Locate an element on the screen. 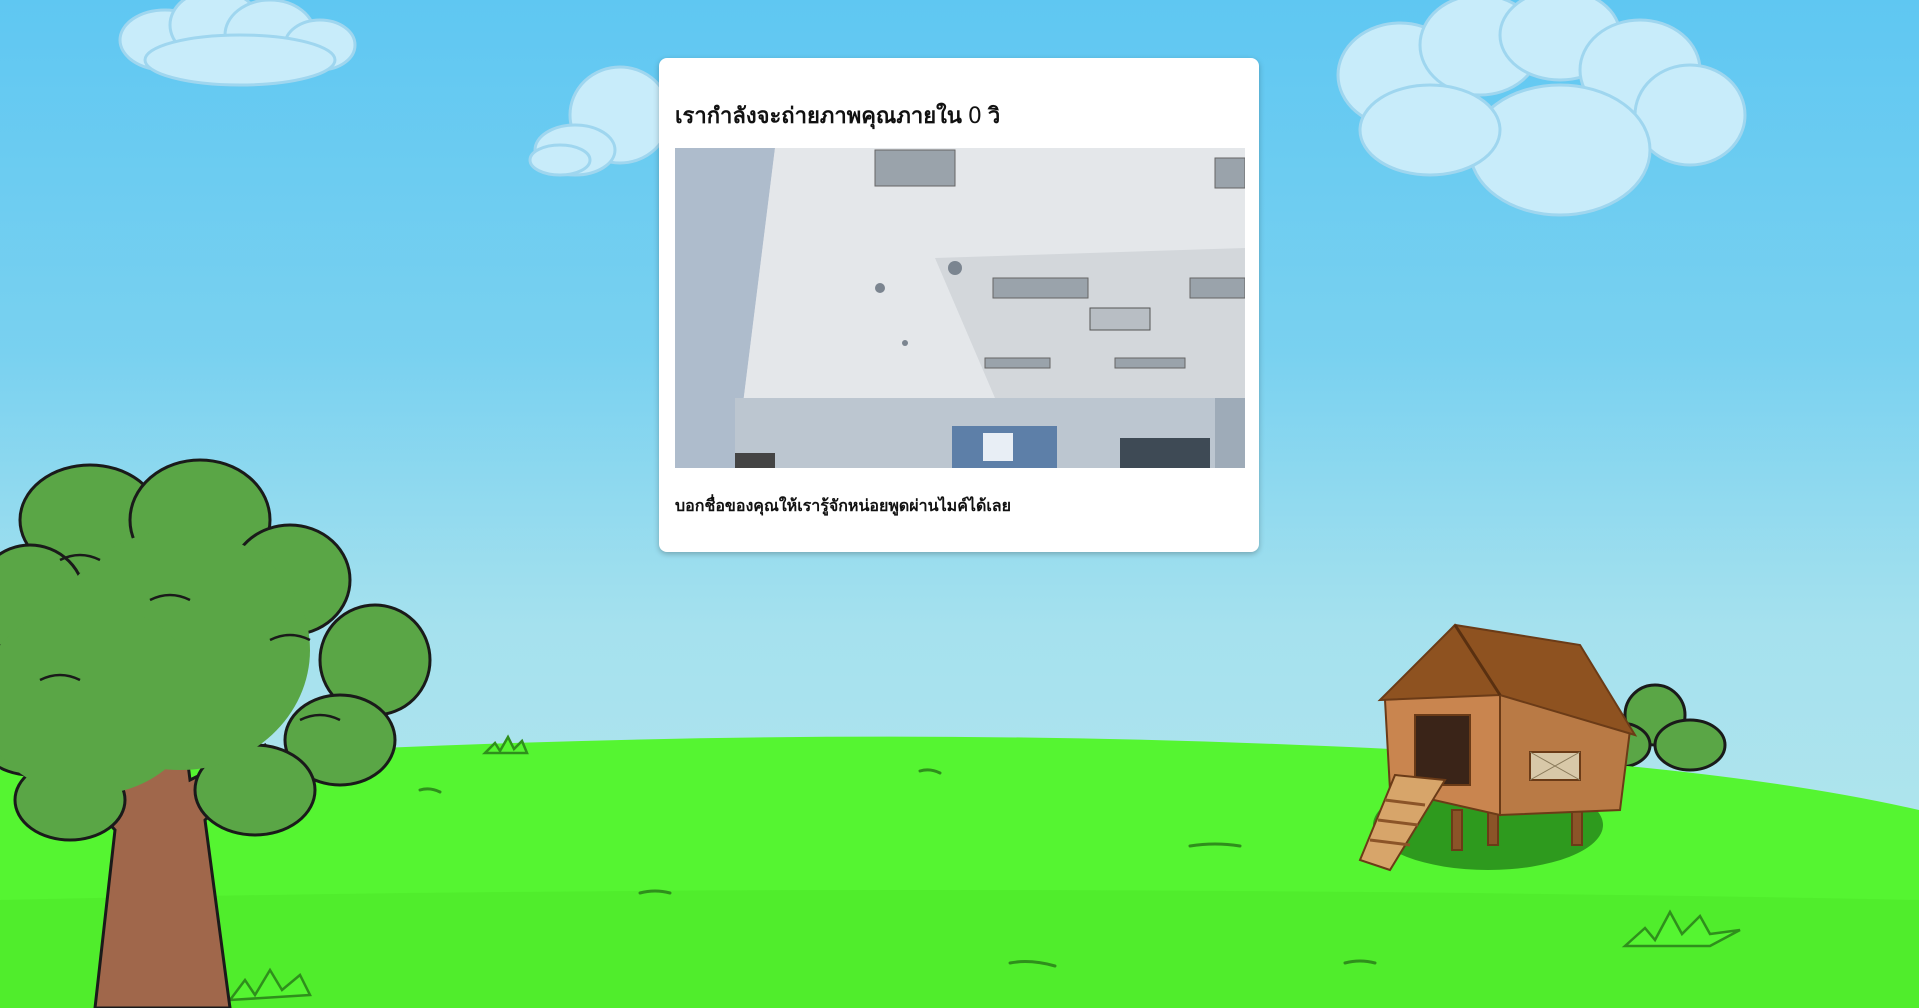 Image resolution: width=1919 pixels, height=1008 pixels. countdown-title: เรากำลังจะถ่ายภาพคุณภายใน 0 วิ is located at coordinates (837, 115).